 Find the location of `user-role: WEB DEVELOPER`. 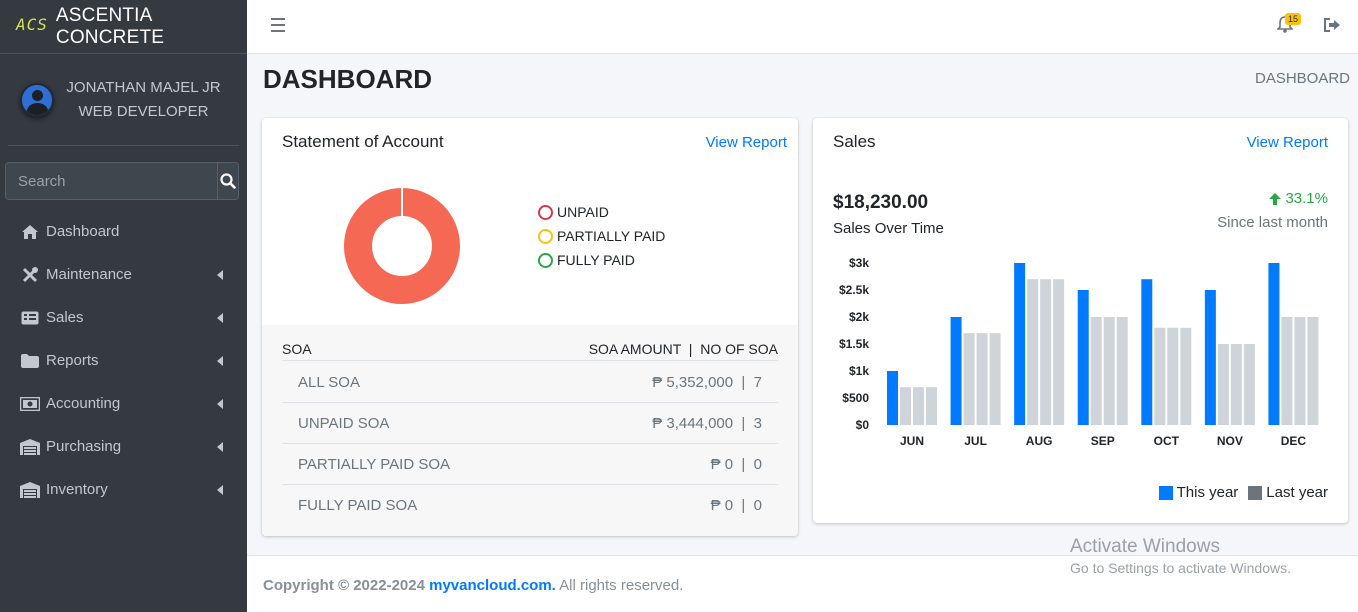

user-role: WEB DEVELOPER is located at coordinates (143, 111).